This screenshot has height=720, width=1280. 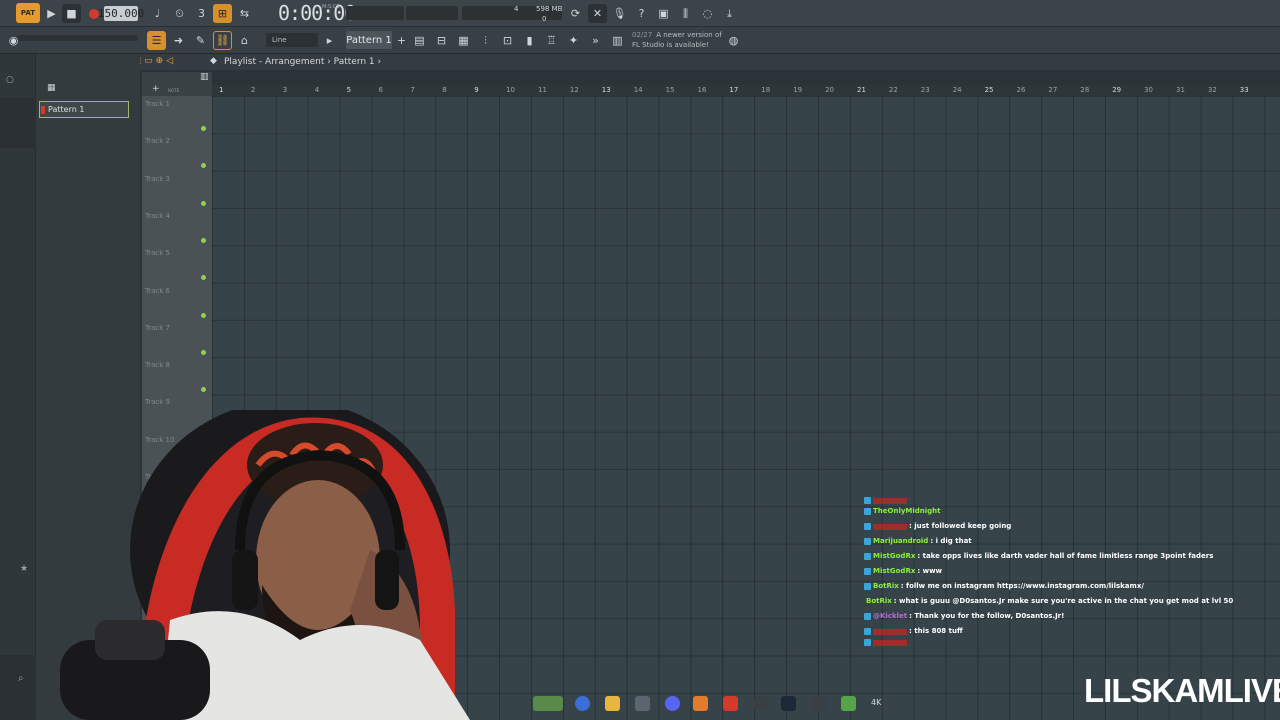 I want to click on file-explorer-icon, so click(x=612, y=703).